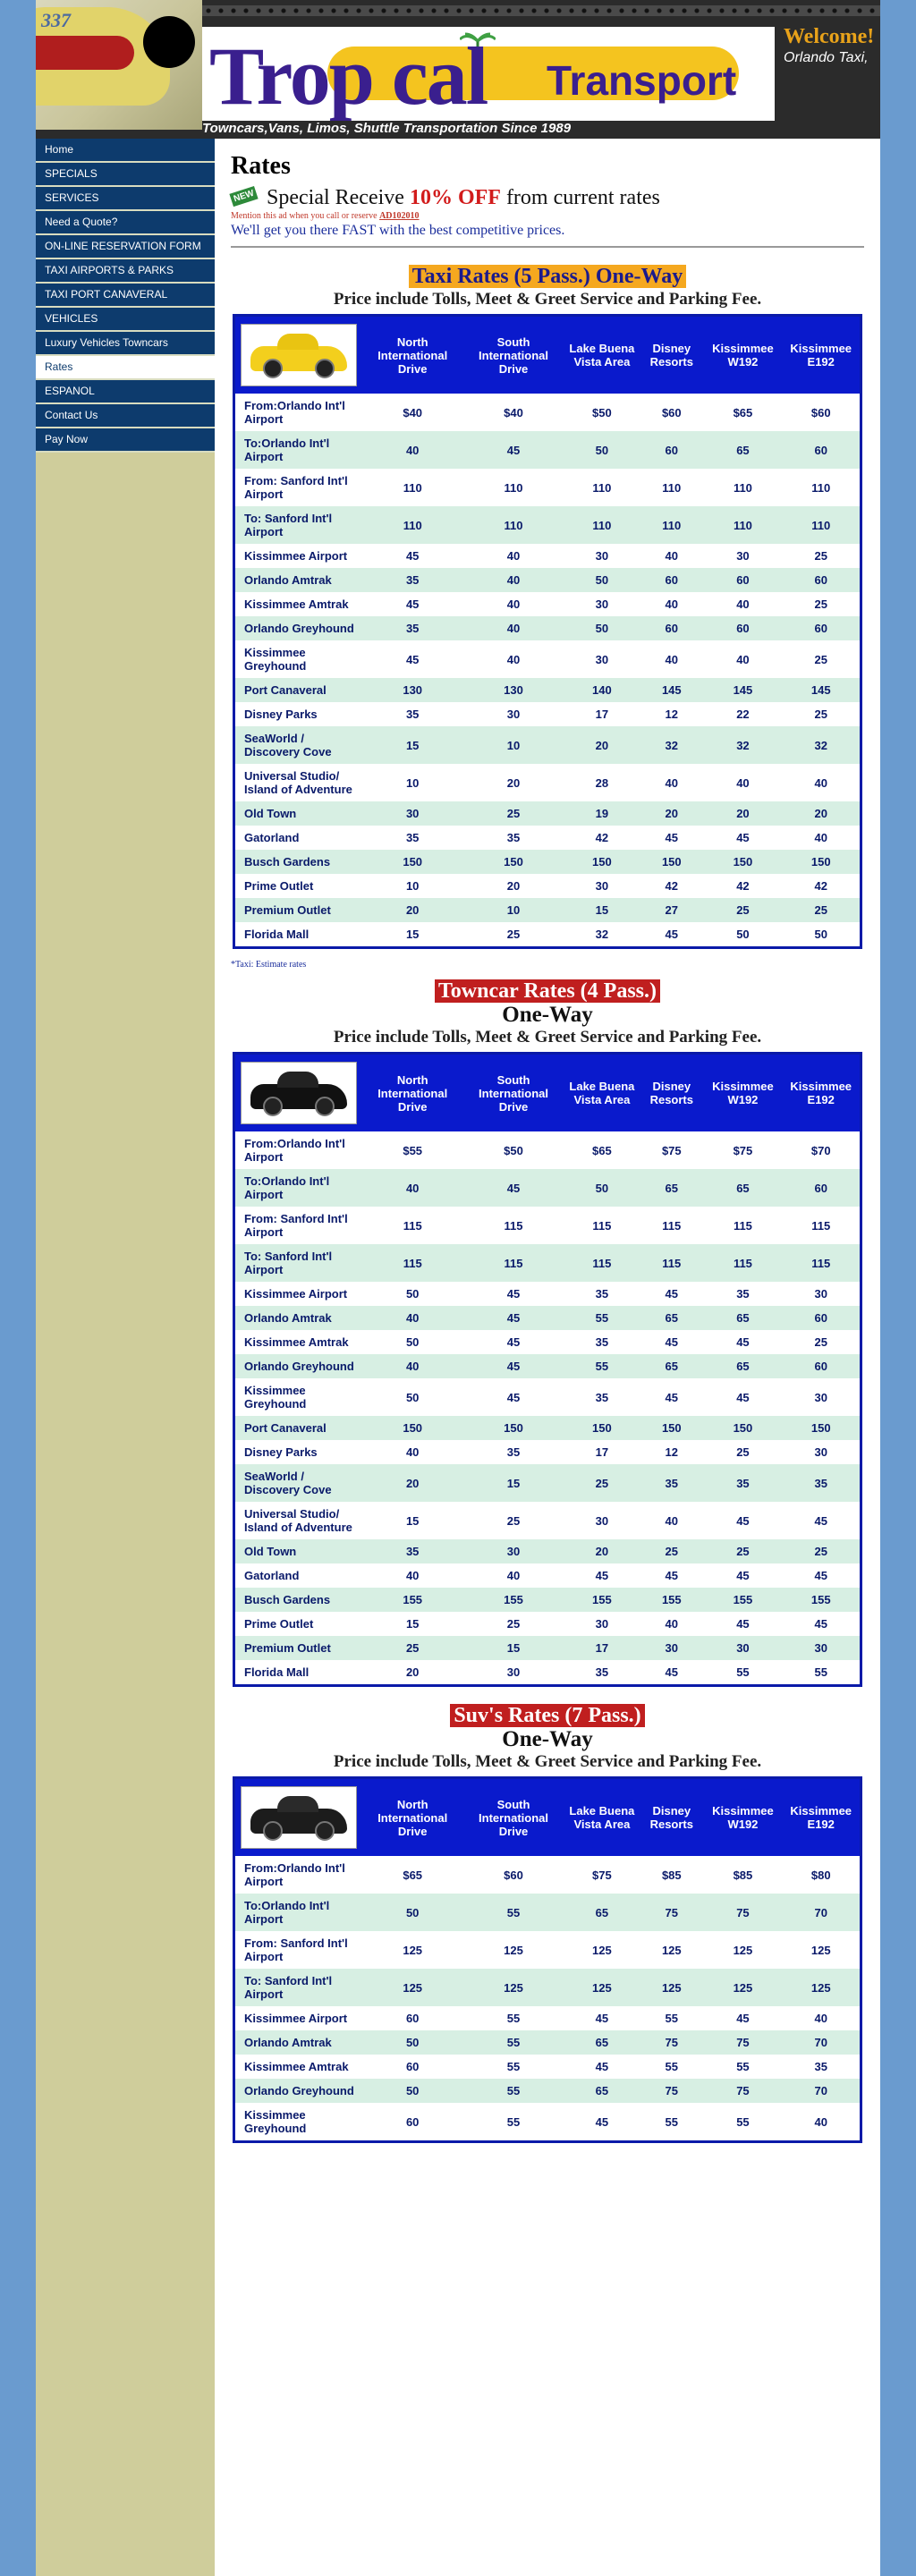 This screenshot has width=916, height=2576. What do you see at coordinates (821, 1263) in the screenshot?
I see `price-cell: 115` at bounding box center [821, 1263].